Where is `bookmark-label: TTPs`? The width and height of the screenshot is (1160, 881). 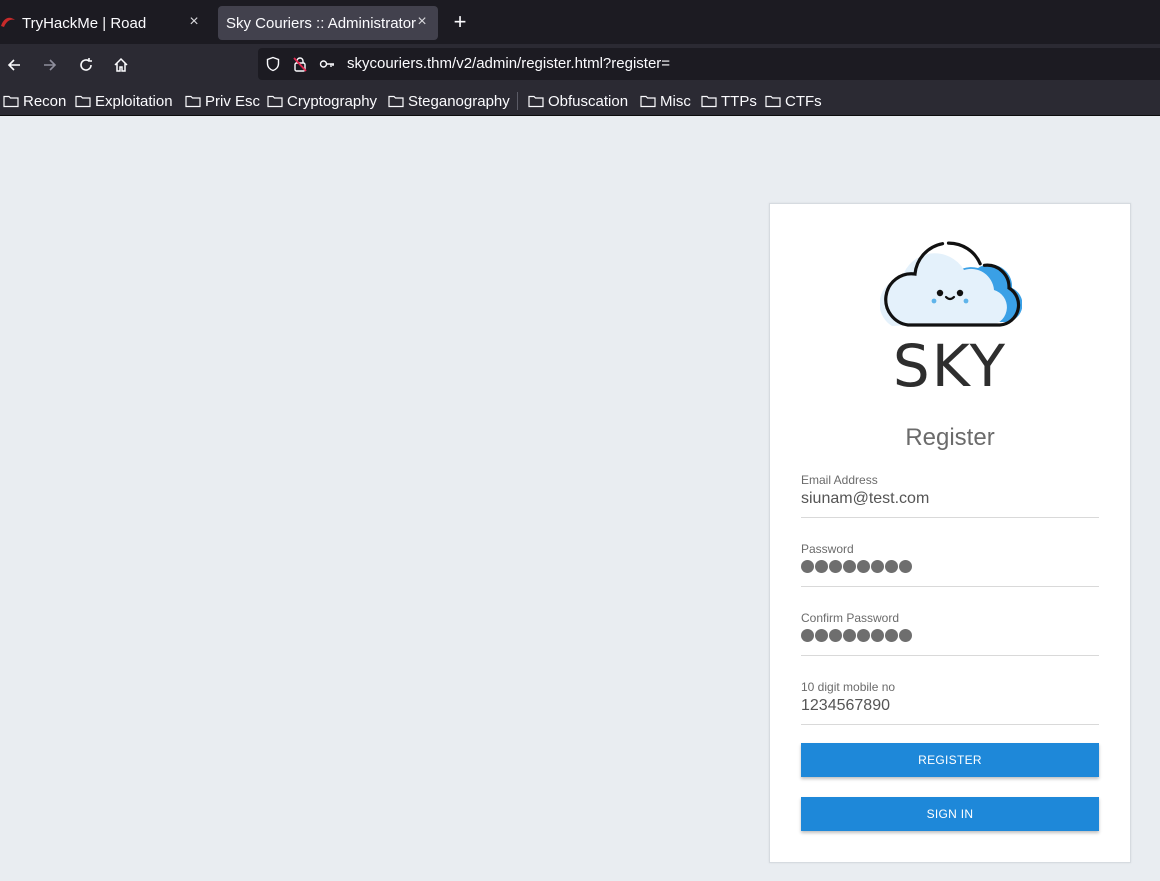 bookmark-label: TTPs is located at coordinates (739, 101).